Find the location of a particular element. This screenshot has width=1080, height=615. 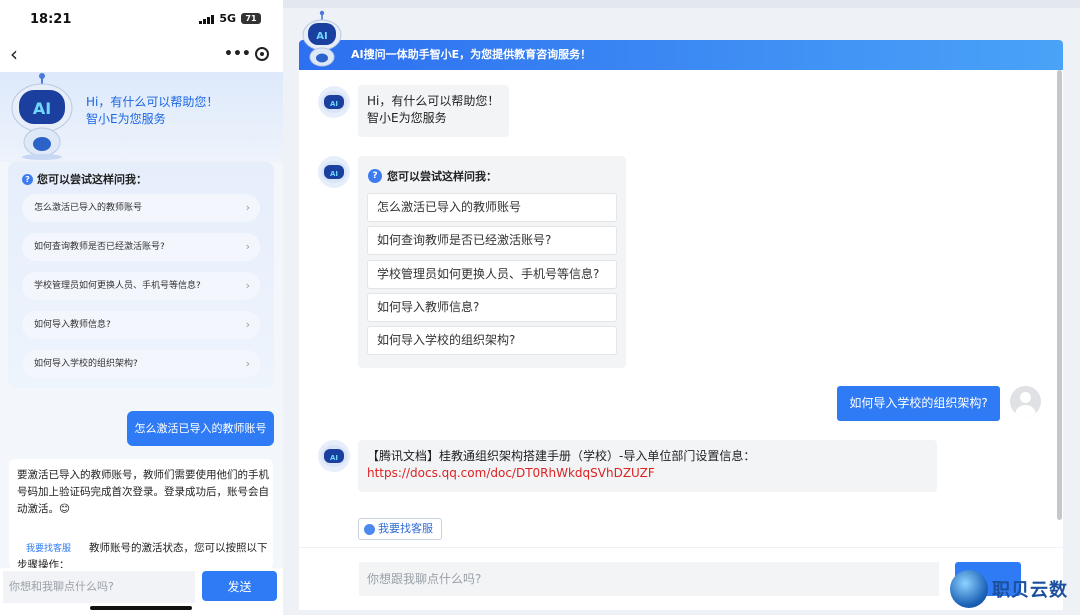

suggestion-item: 怎么激活已导入的教师账号 is located at coordinates (492, 207).